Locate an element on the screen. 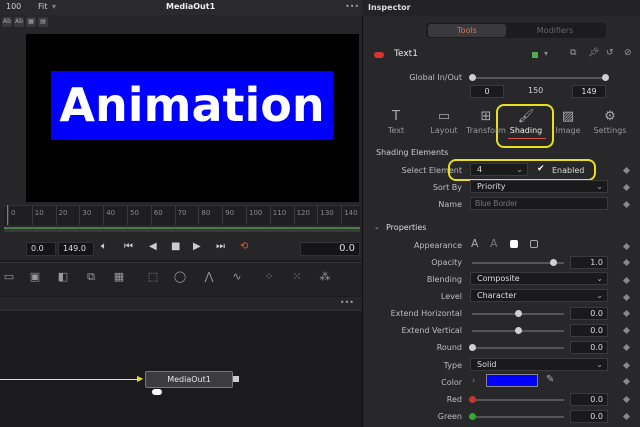  pin-icon: 📌︎ is located at coordinates (593, 53).